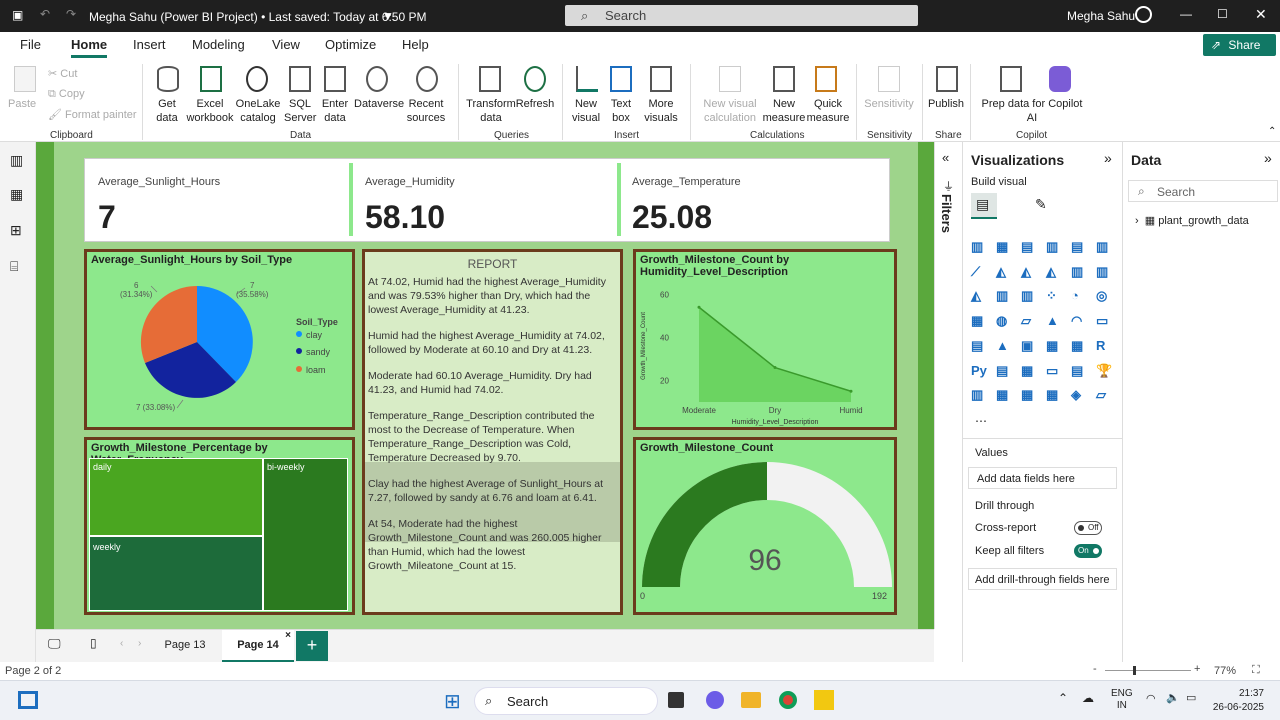  What do you see at coordinates (661, 111) in the screenshot?
I see `more-visuals-button: More visuals` at bounding box center [661, 111].